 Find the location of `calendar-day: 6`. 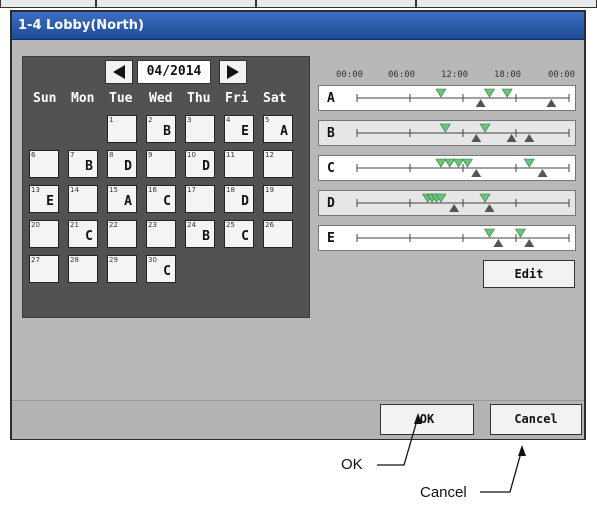

calendar-day: 6 is located at coordinates (44, 164).